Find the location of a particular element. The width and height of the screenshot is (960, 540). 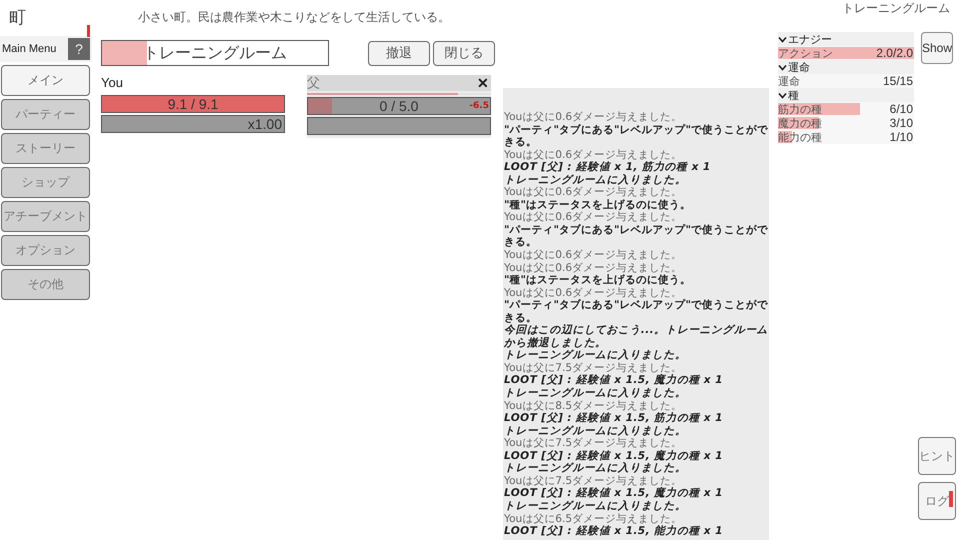

player-name: You is located at coordinates (112, 83).